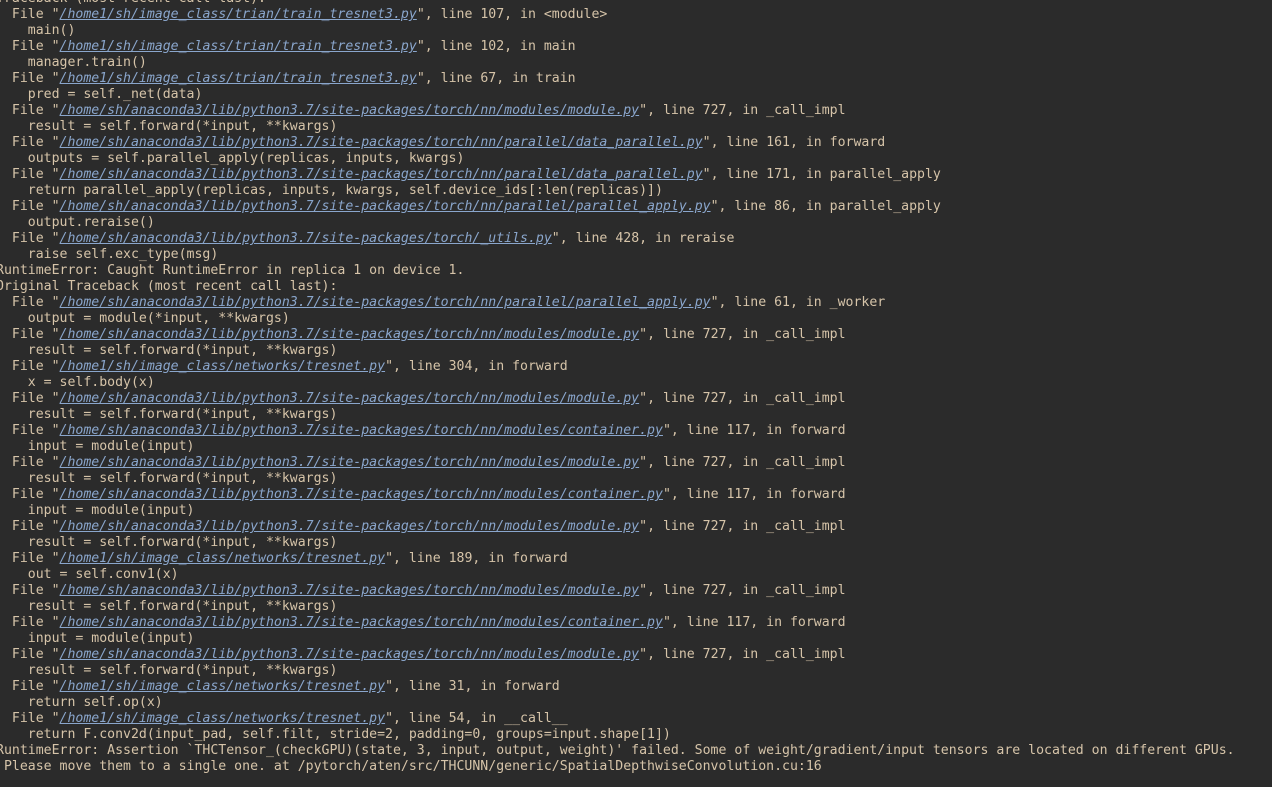  I want to click on line-suffix: ", line 61, in _worker, so click(798, 302).